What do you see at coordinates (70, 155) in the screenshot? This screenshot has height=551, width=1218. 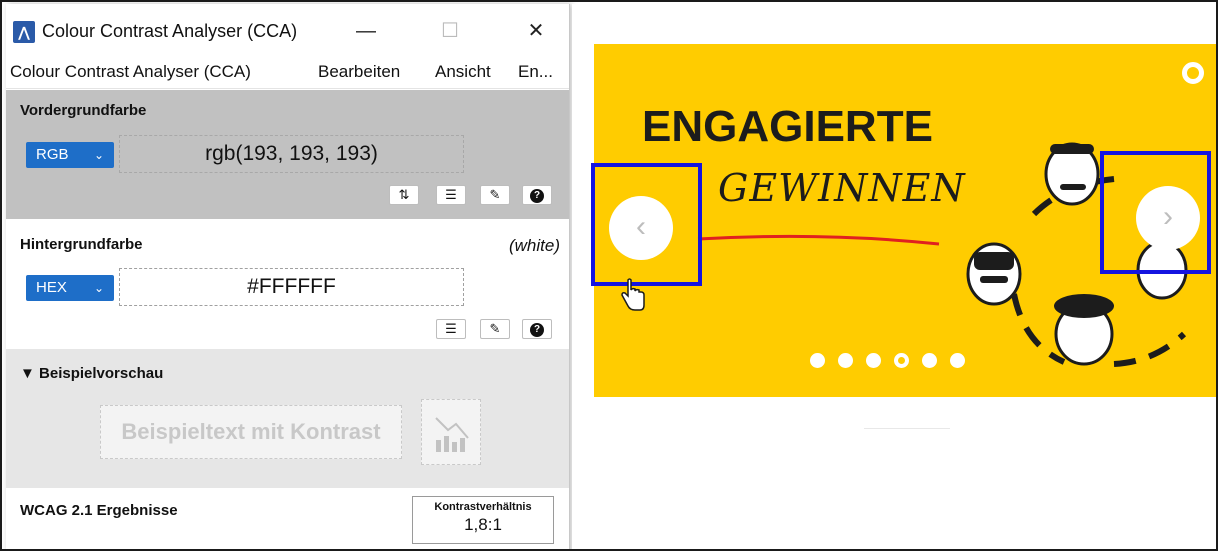 I see `foreground-format-select: RGB ⌄` at bounding box center [70, 155].